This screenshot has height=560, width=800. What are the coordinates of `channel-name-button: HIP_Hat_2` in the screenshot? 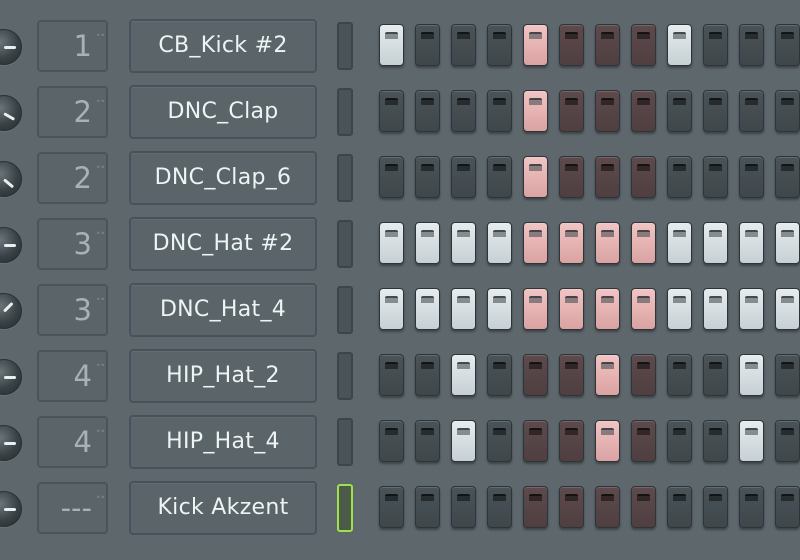 It's located at (223, 376).